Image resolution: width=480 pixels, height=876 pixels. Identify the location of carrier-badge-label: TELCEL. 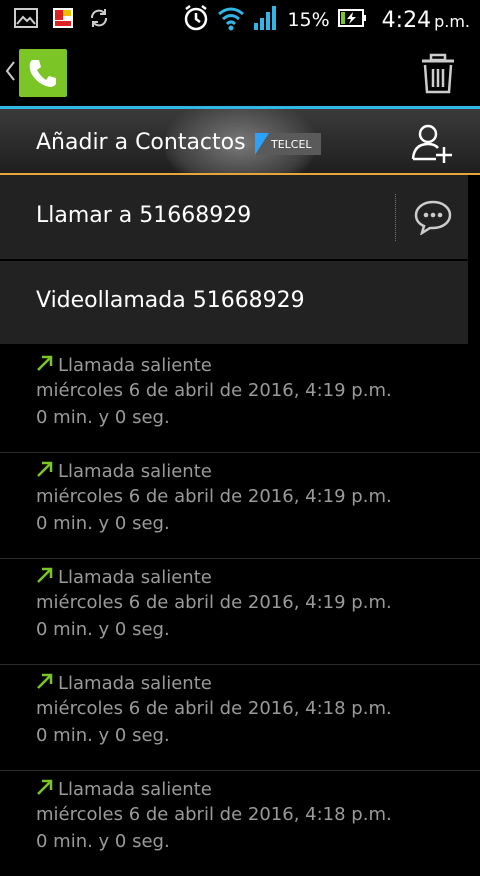
(291, 144).